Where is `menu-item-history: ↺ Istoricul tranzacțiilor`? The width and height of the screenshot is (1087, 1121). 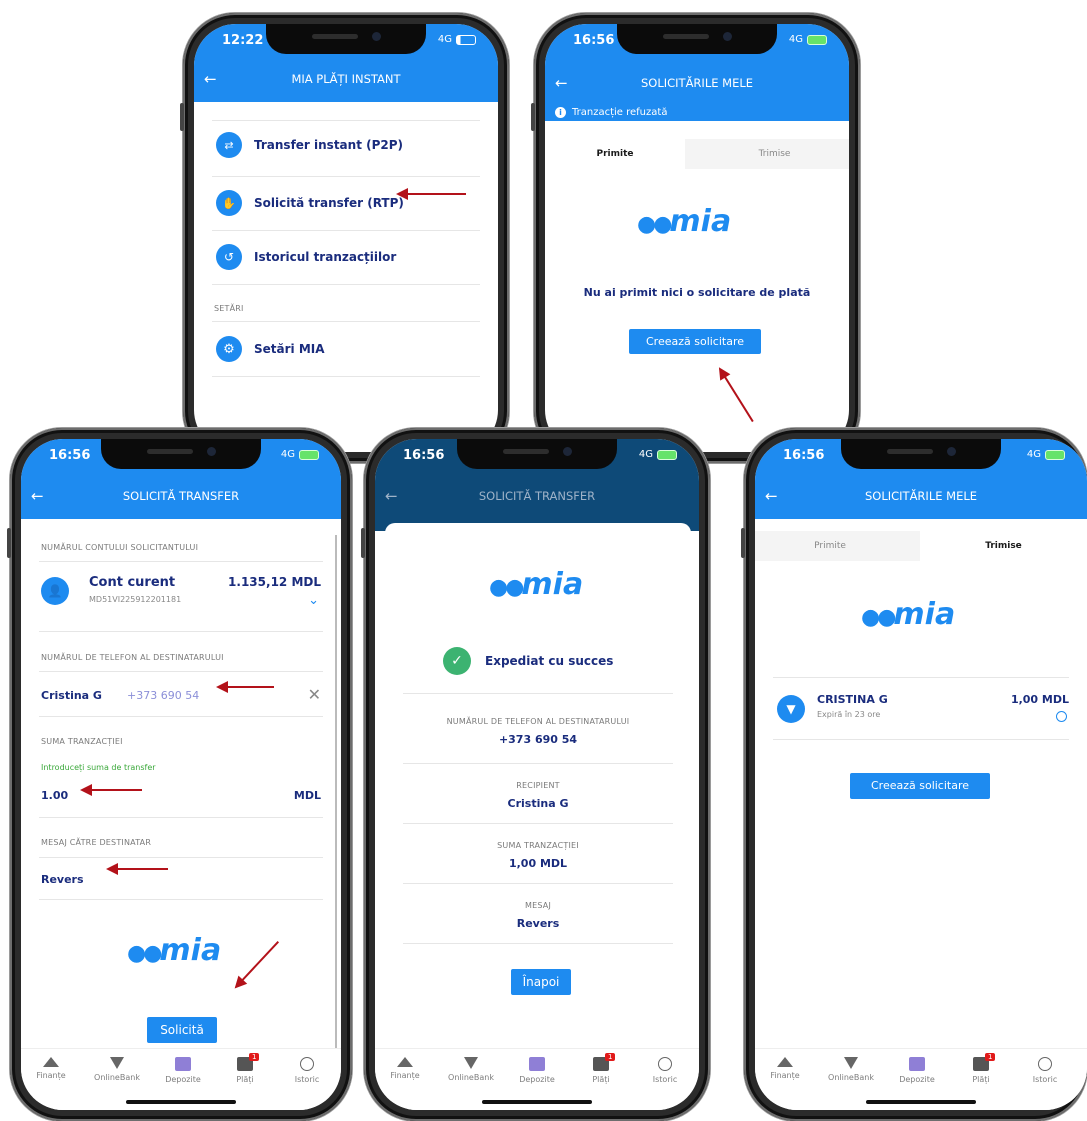 menu-item-history: ↺ Istoricul tranzacțiilor is located at coordinates (306, 257).